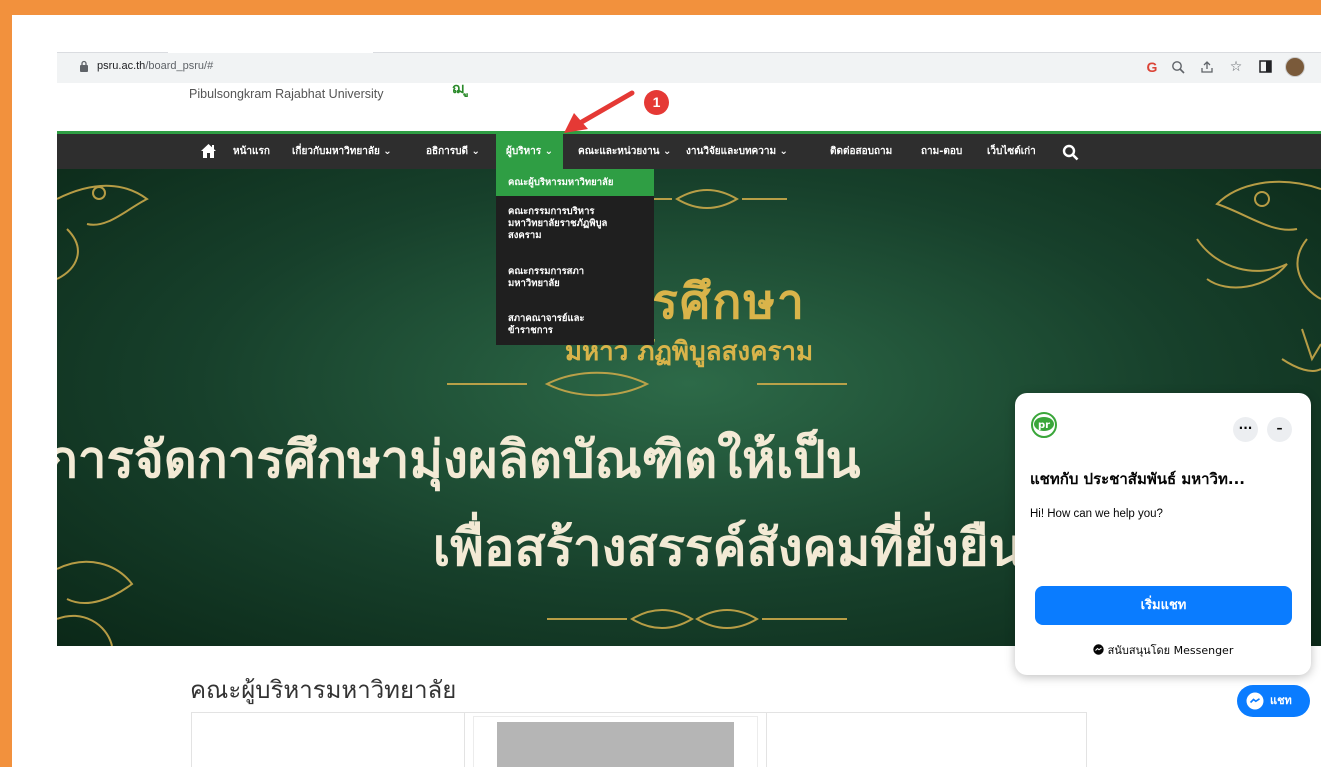 Image resolution: width=1321 pixels, height=767 pixels. What do you see at coordinates (575, 278) in the screenshot?
I see `dropdown-item-university-council: คณะกรรมการสภา มหาวิทยาลัย` at bounding box center [575, 278].